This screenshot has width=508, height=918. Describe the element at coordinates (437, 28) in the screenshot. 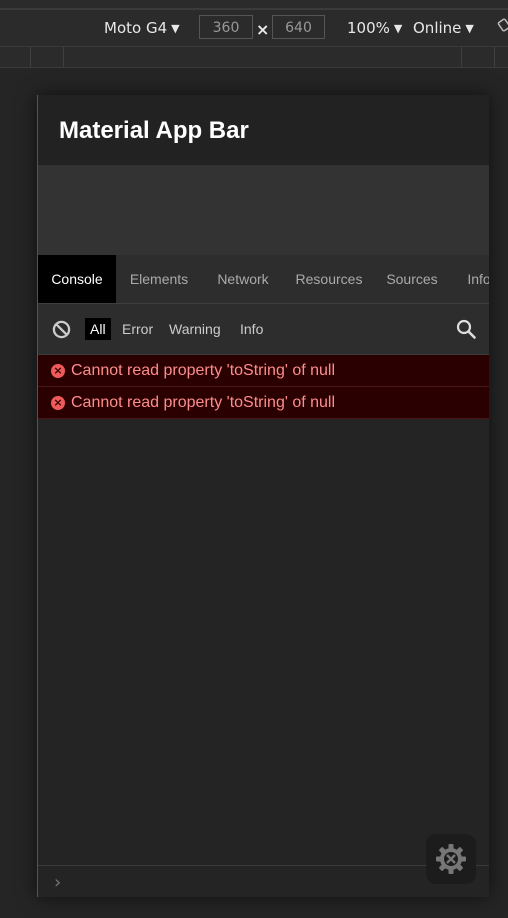

I see `network-select-label: Online` at that location.